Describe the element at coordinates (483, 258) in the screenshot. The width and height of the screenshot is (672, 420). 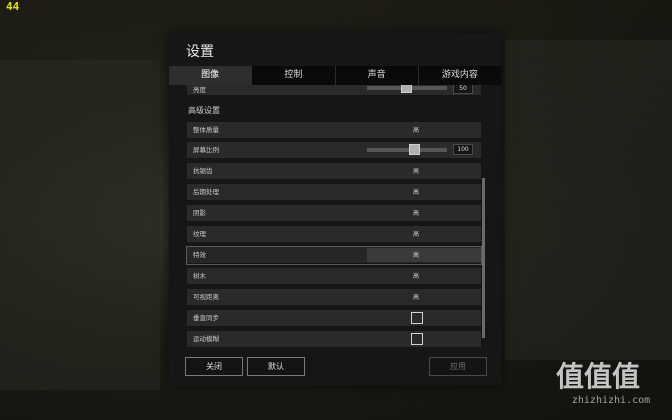
I see `settings-scrollbar` at that location.